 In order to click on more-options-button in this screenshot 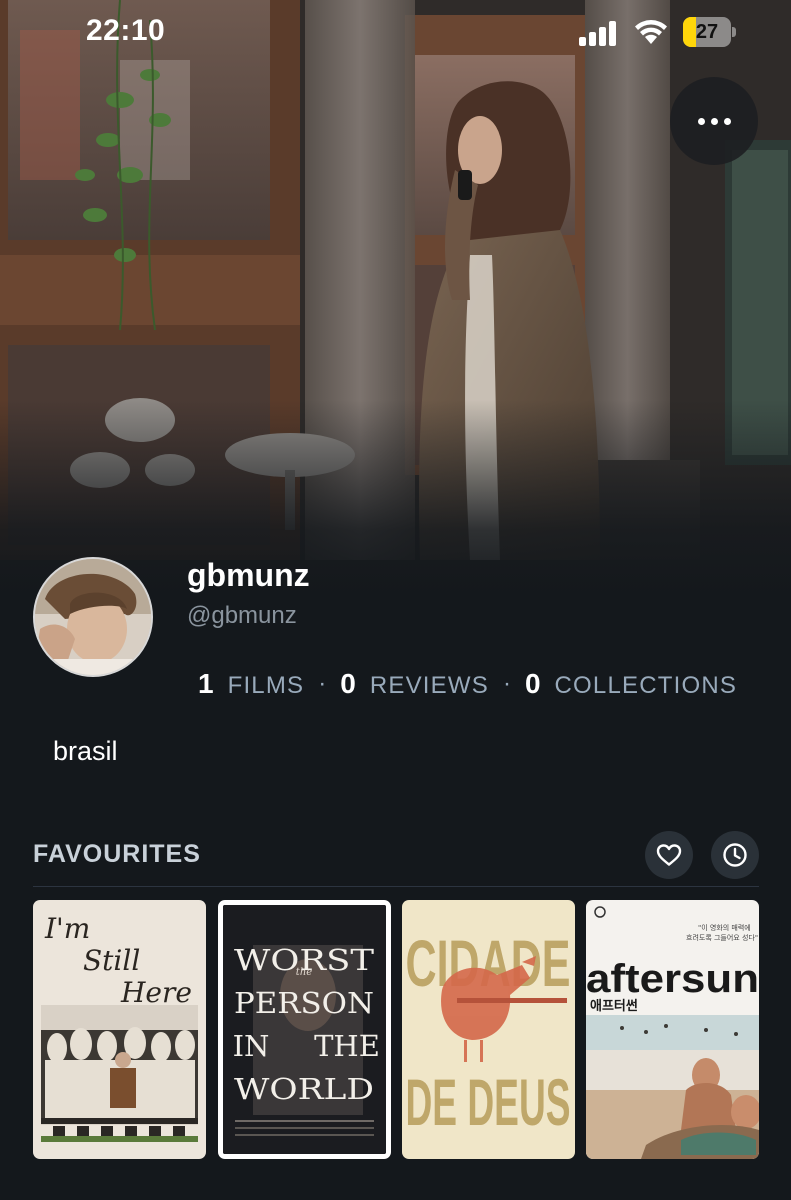, I will do `click(714, 121)`.